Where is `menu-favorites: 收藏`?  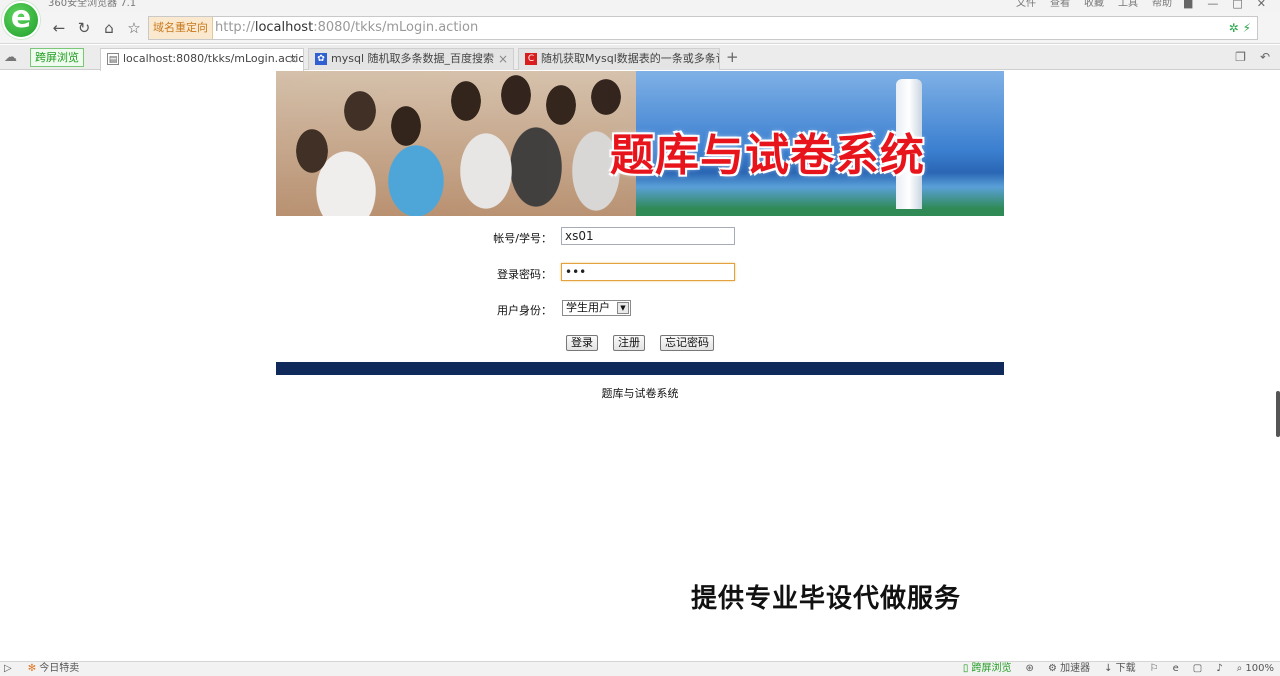 menu-favorites: 收藏 is located at coordinates (1094, 5).